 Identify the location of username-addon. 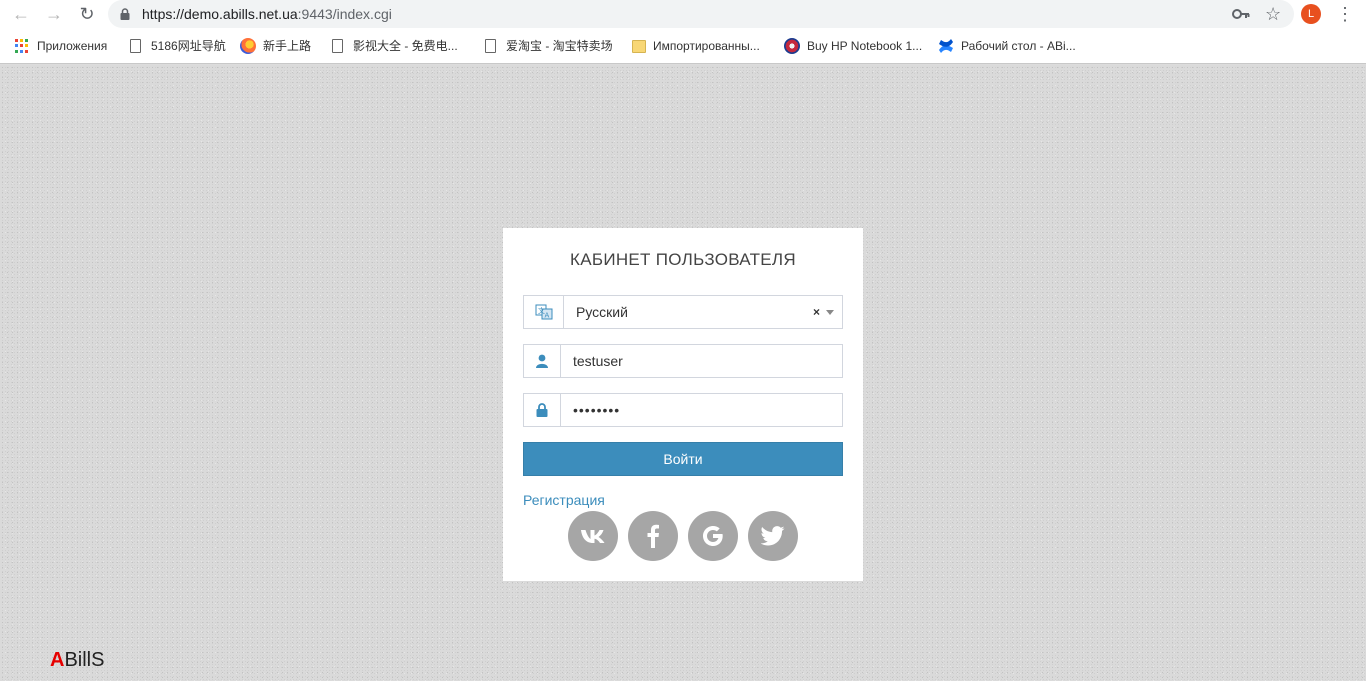
(542, 361).